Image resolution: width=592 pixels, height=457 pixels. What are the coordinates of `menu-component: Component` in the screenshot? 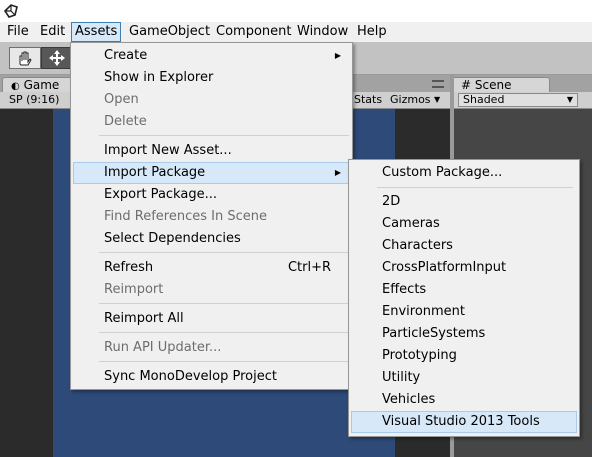 It's located at (253, 32).